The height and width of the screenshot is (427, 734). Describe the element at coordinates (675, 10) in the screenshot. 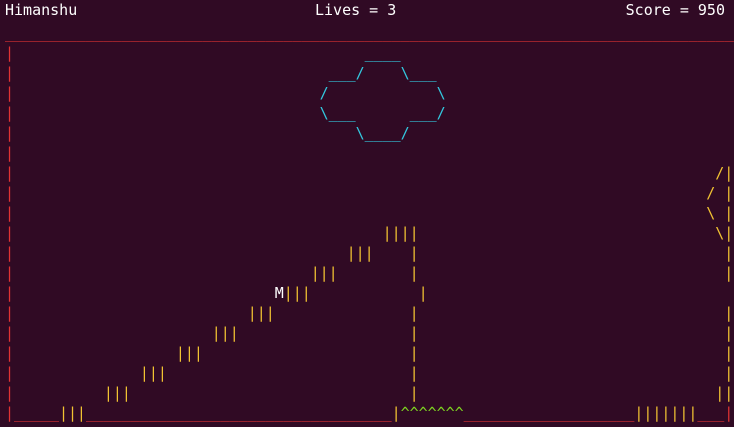

I see `score-counter: Score = 950` at that location.